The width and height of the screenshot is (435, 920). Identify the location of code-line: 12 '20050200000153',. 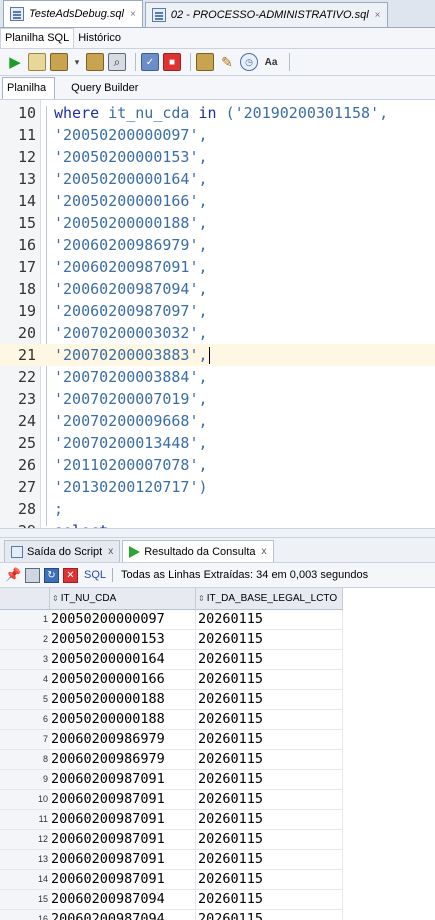
(217, 157).